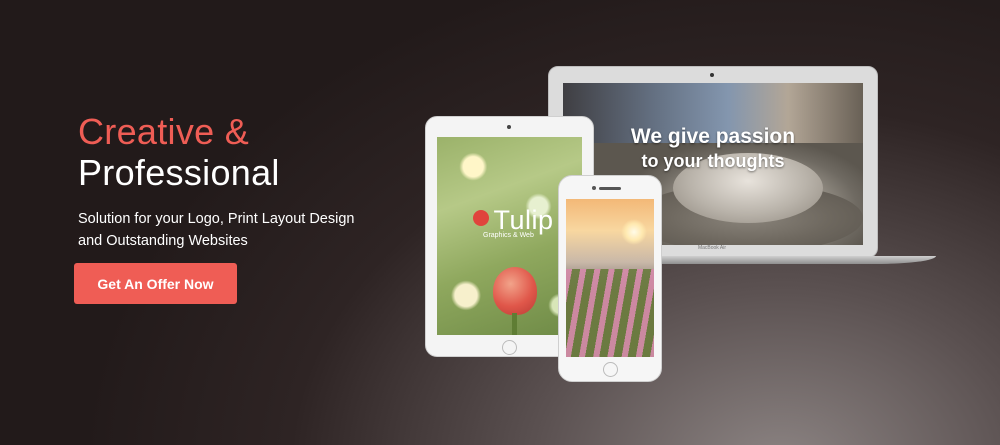  Describe the element at coordinates (509, 347) in the screenshot. I see `tablet-home-button` at that location.